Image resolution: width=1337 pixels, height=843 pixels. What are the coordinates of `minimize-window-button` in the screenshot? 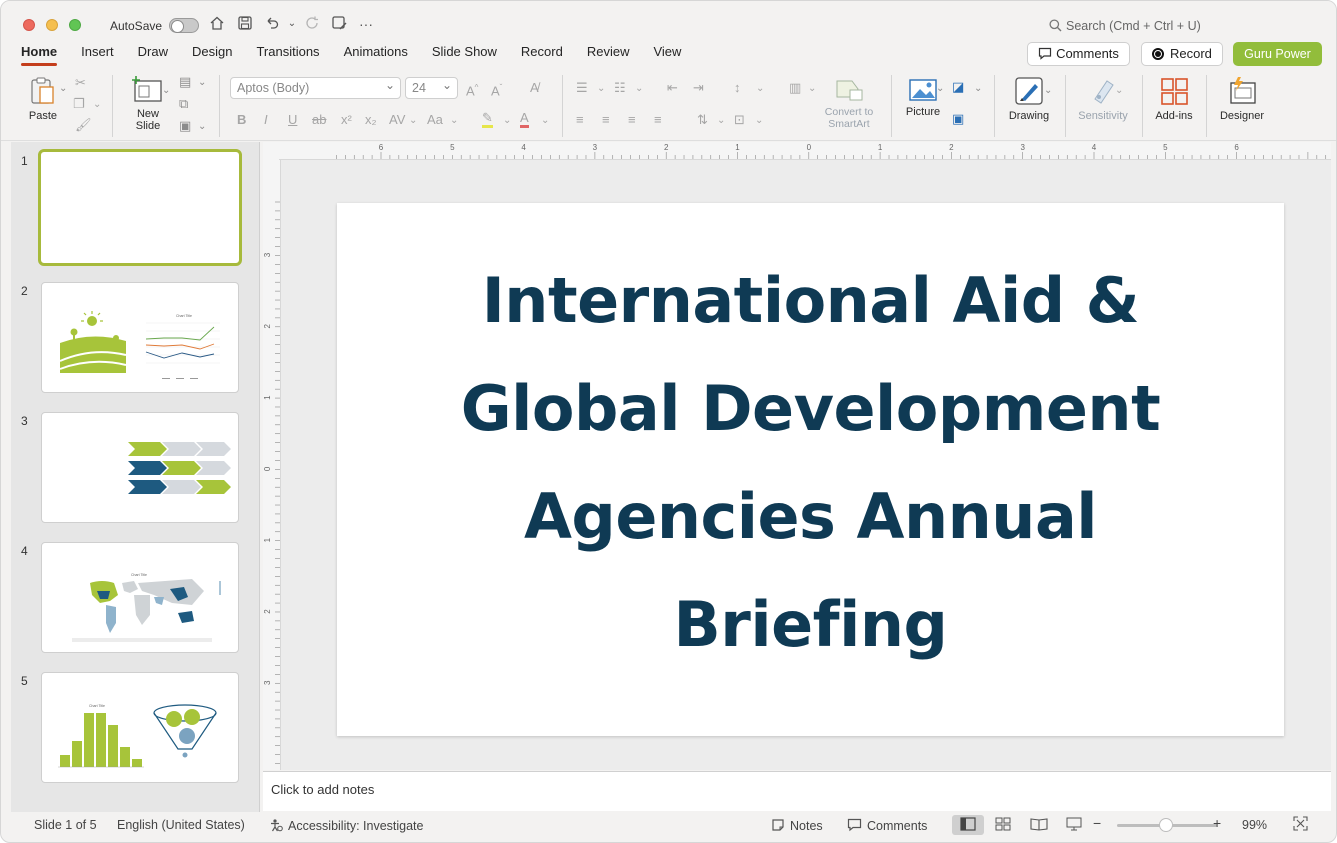 It's located at (52, 25).